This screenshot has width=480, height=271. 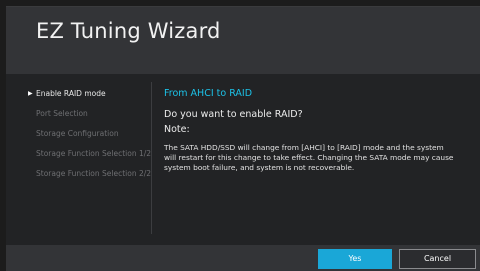 I want to click on vertical-divider, so click(x=151, y=158).